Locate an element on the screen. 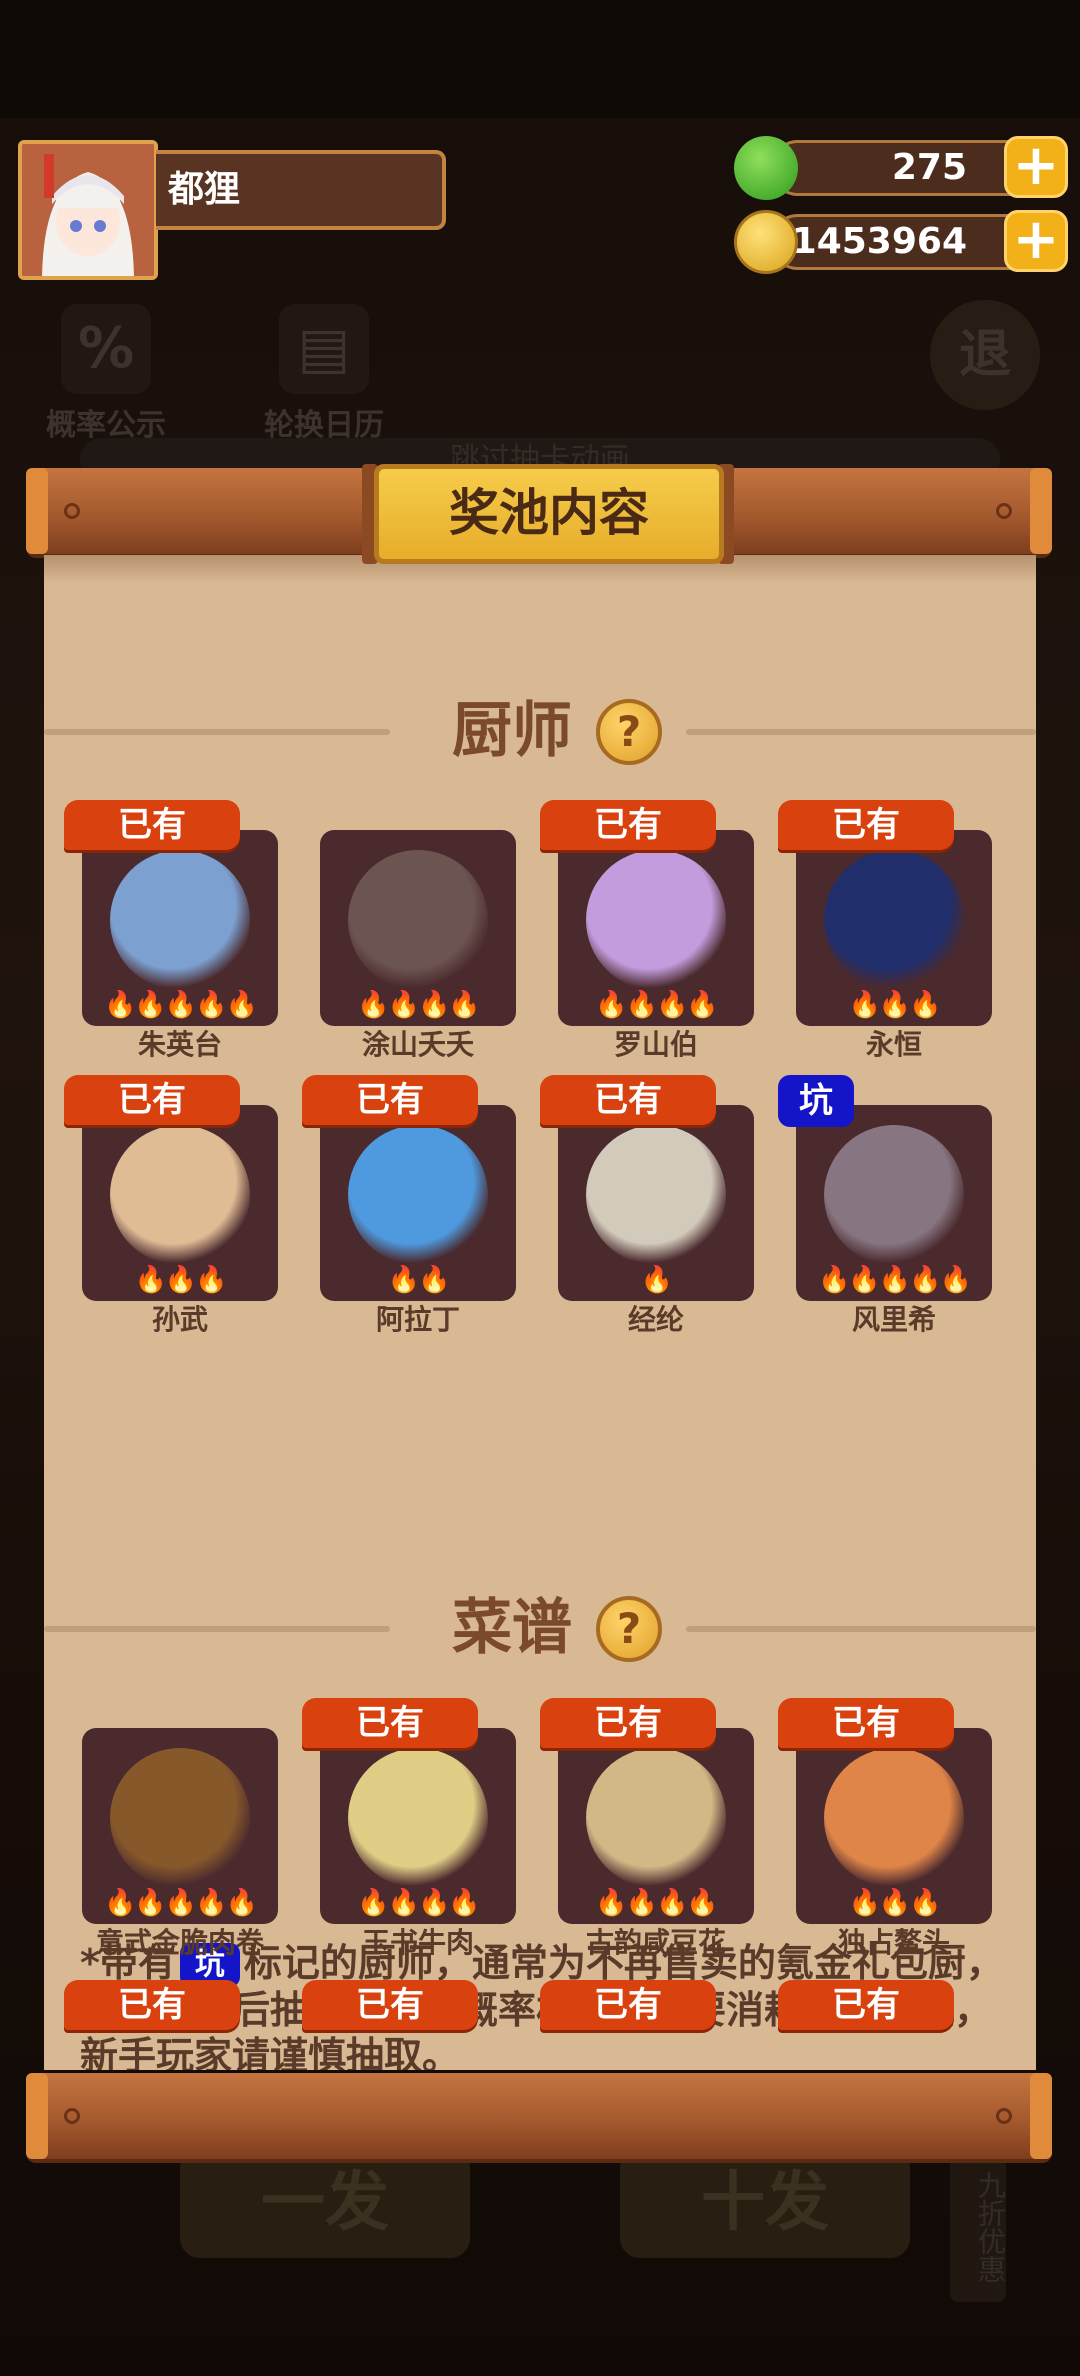 The image size is (1080, 2376). recipe-portrait-frame: 🔥🔥🔥 is located at coordinates (894, 1826).